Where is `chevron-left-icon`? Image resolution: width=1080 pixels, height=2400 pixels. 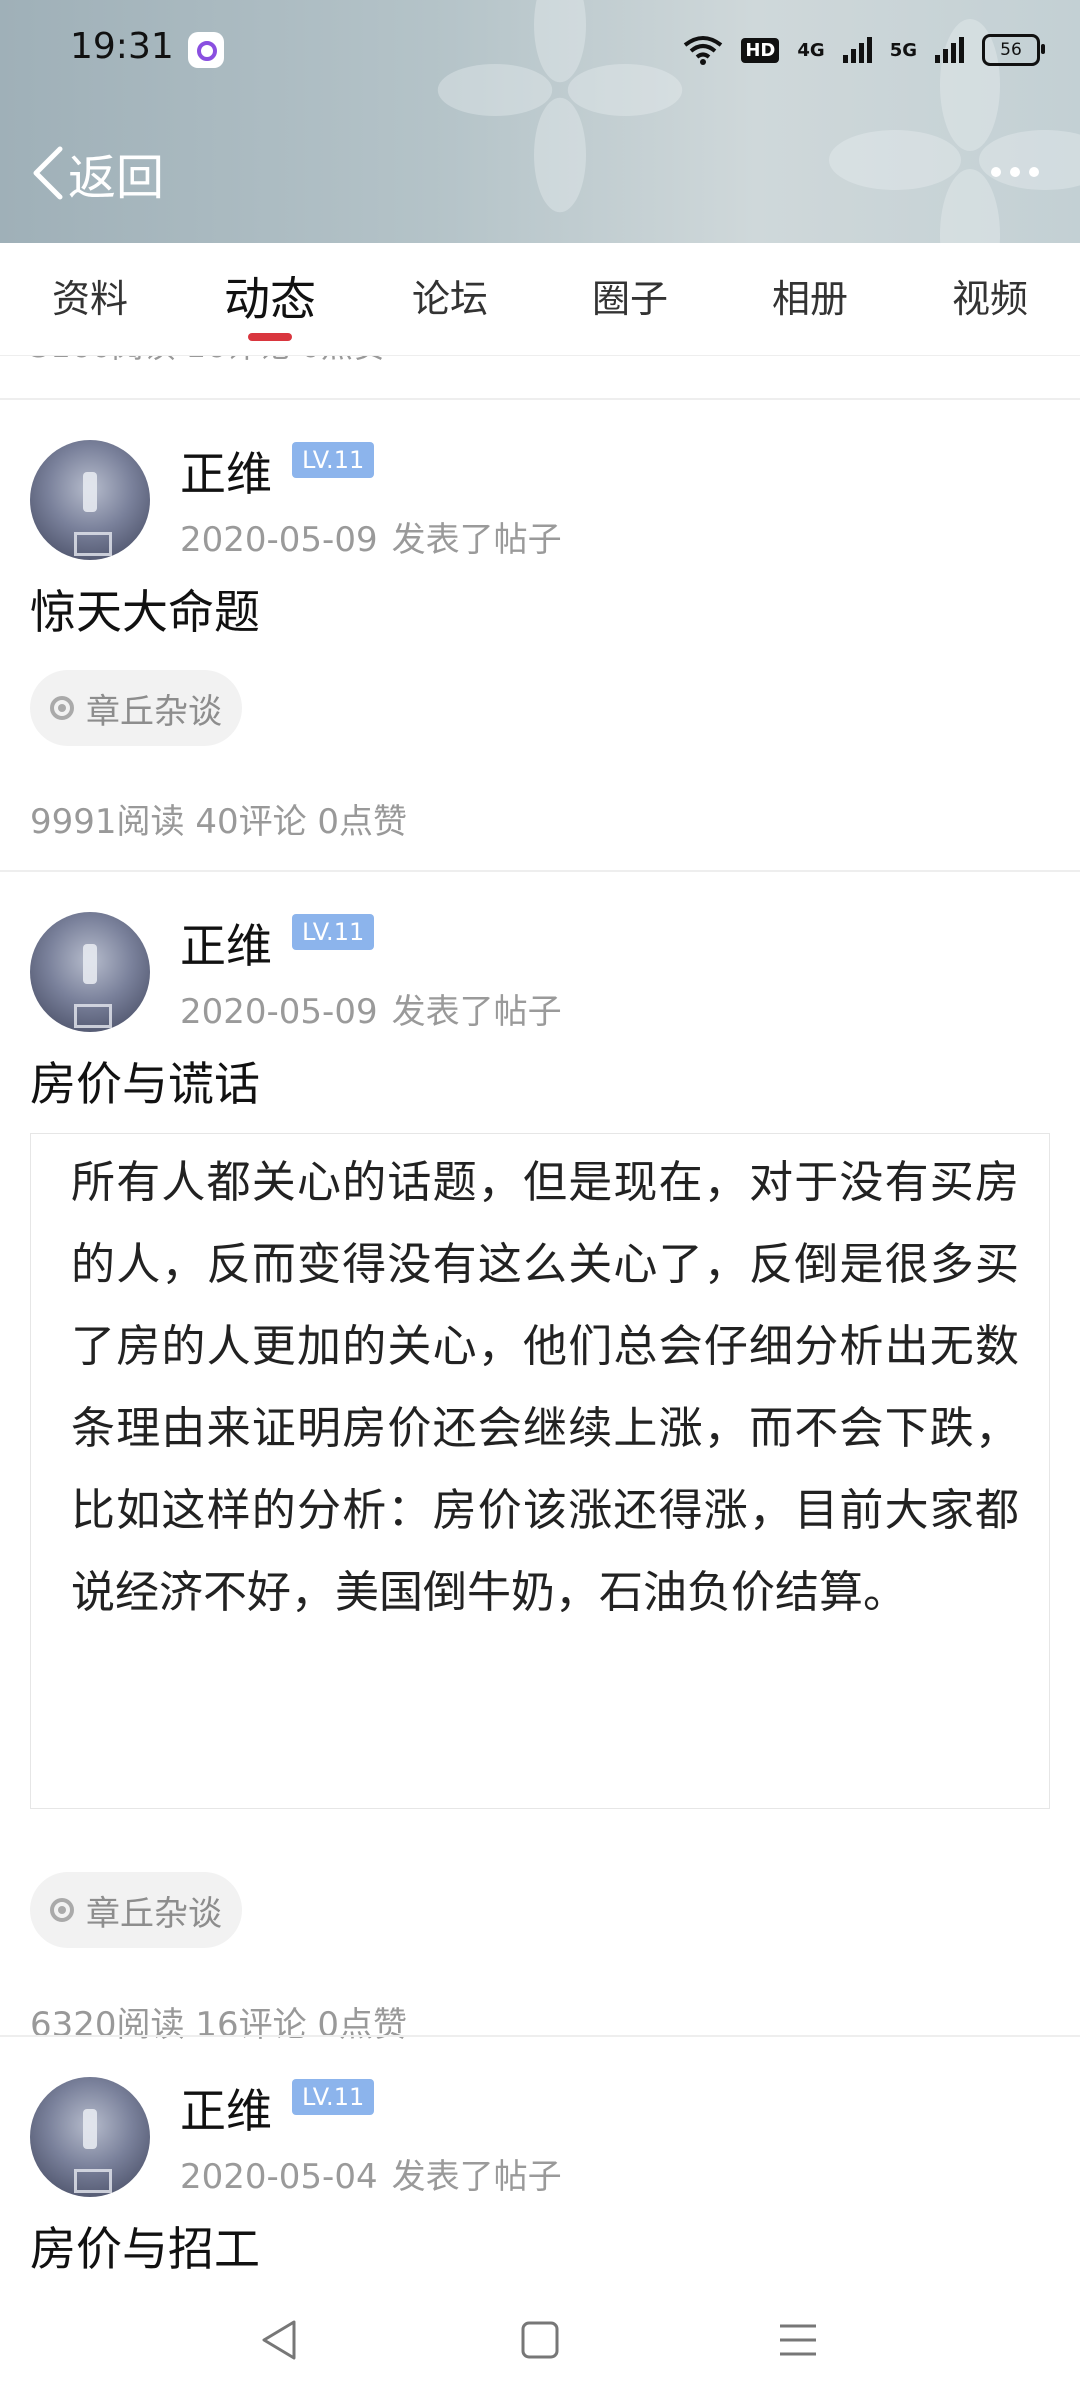 chevron-left-icon is located at coordinates (48, 173).